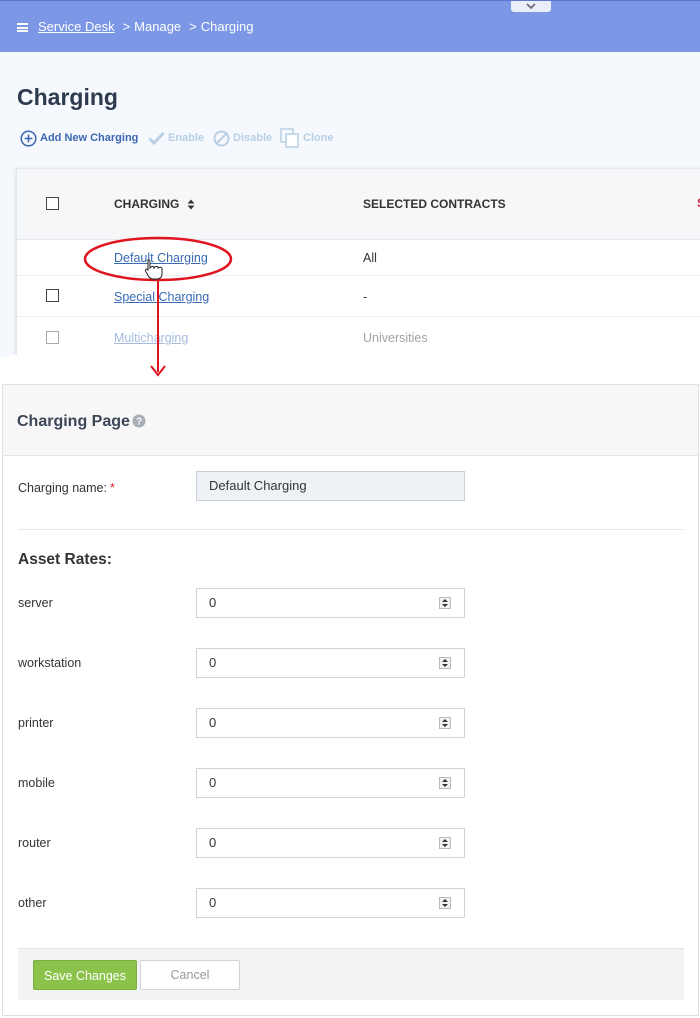  I want to click on collapse-header-toggle, so click(531, 6).